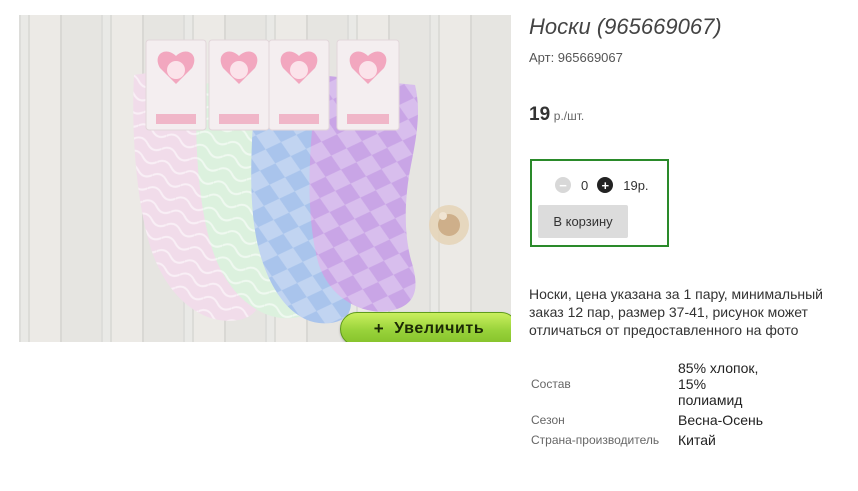 The image size is (858, 491). Describe the element at coordinates (583, 221) in the screenshot. I see `add-to-cart-button: В корзину` at that location.